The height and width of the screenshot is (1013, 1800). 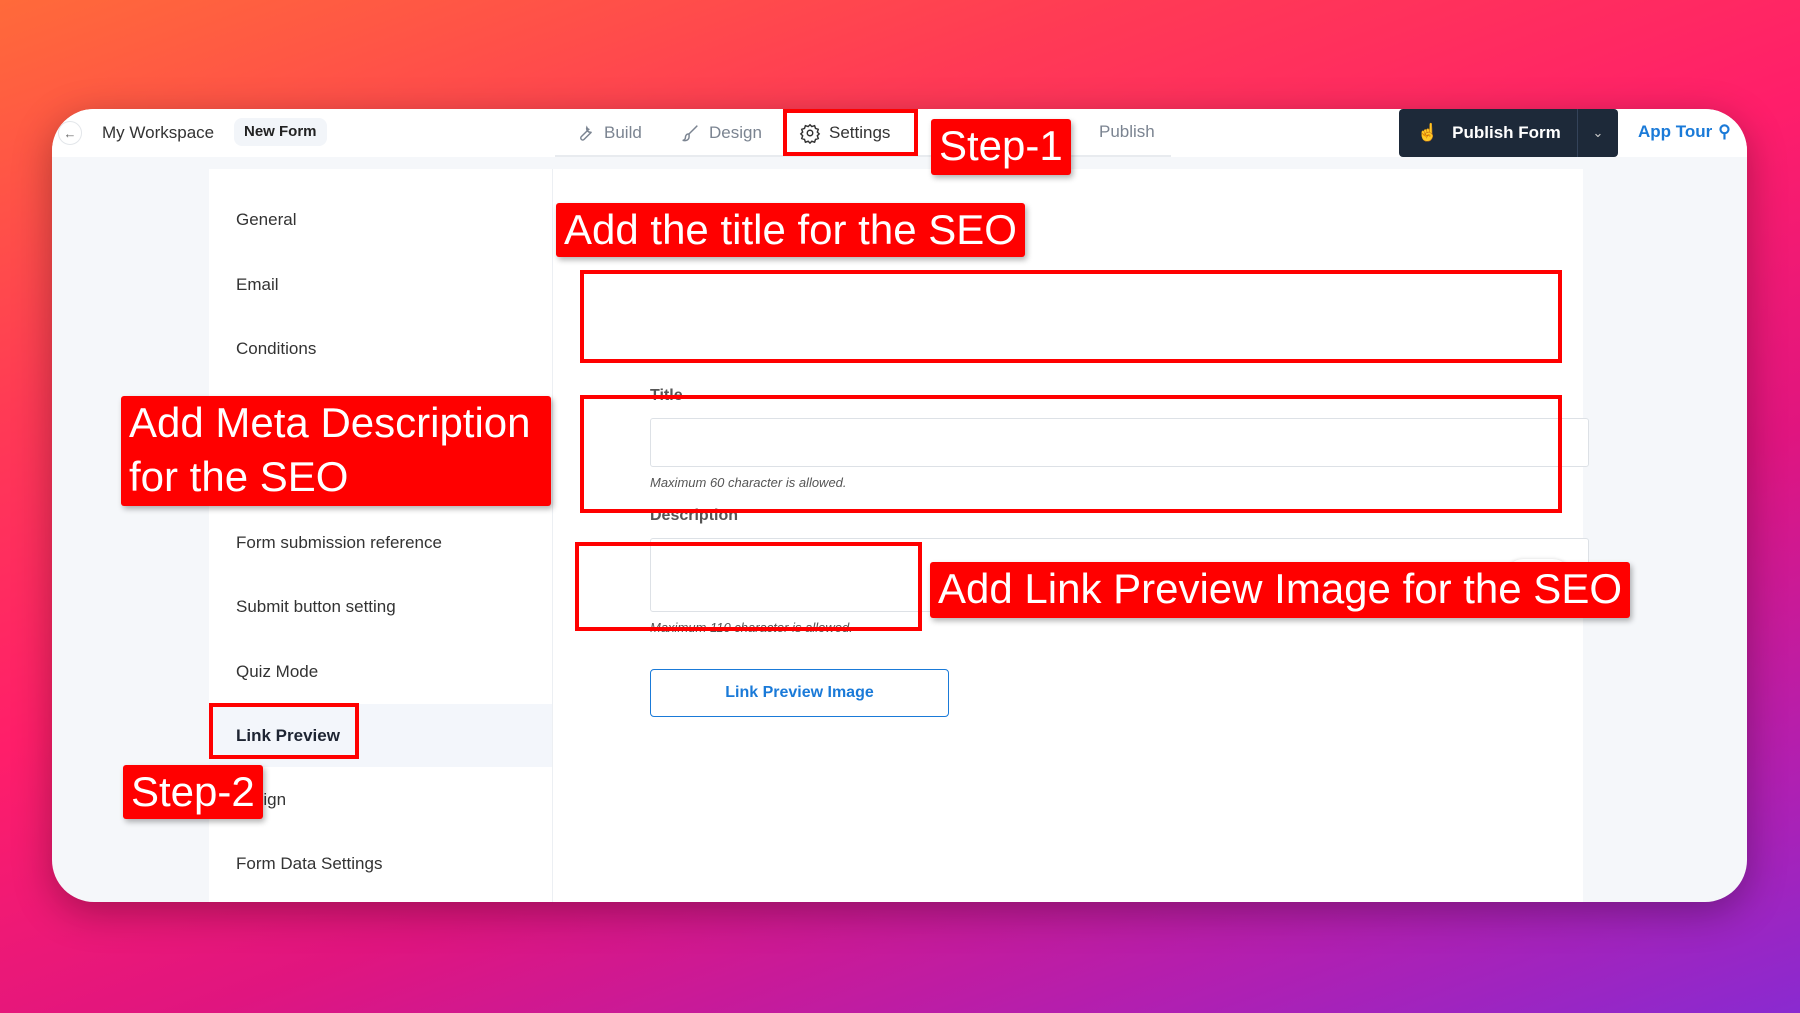 I want to click on wrench-icon, so click(x=586, y=133).